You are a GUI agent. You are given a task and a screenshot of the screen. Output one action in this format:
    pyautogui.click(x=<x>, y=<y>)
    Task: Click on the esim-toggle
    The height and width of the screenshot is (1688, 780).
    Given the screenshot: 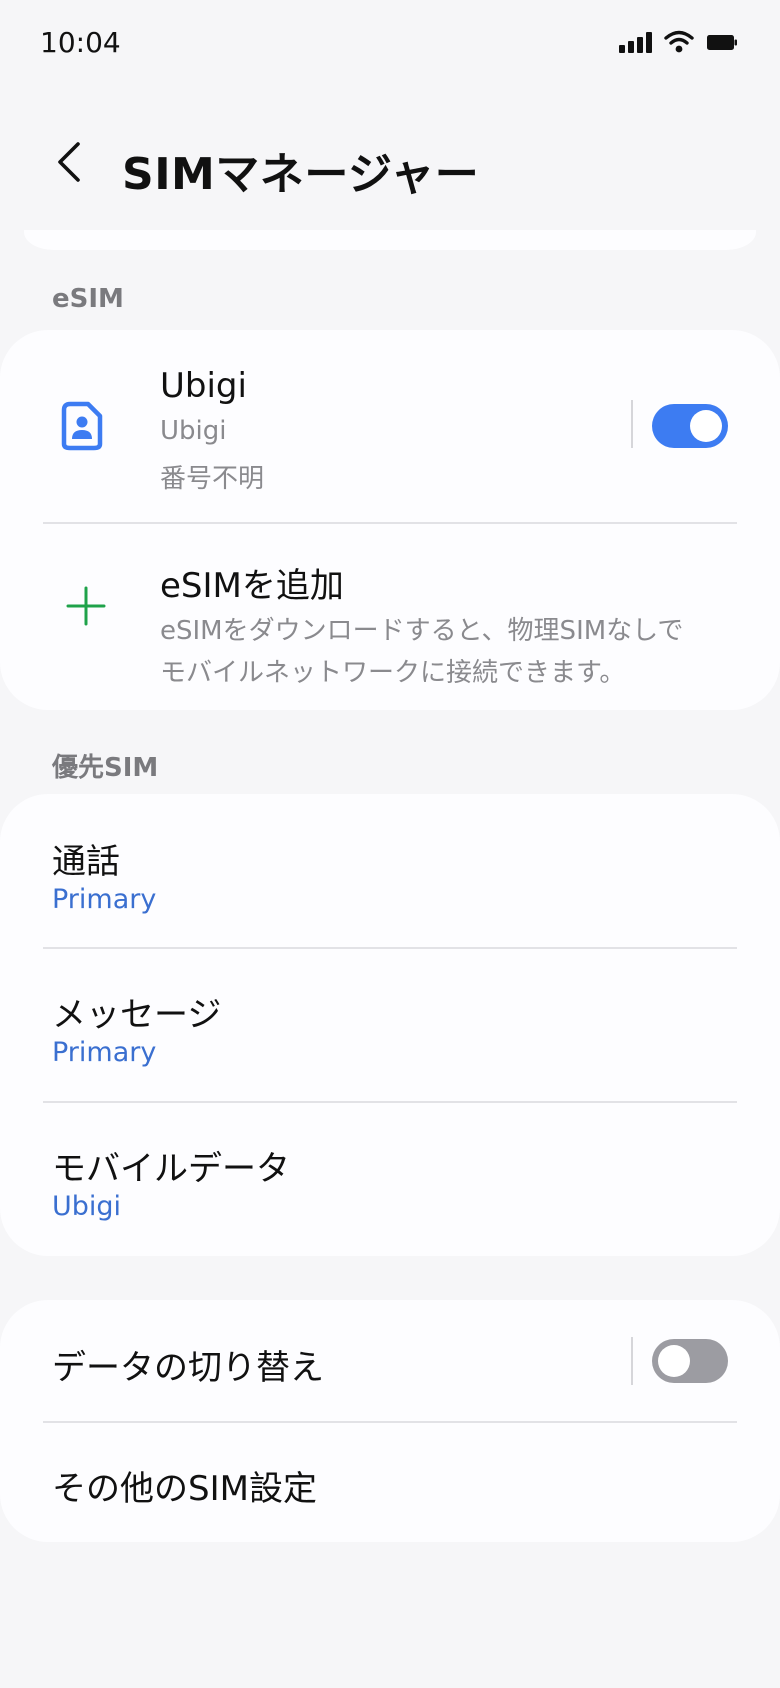 What is the action you would take?
    pyautogui.click(x=690, y=426)
    